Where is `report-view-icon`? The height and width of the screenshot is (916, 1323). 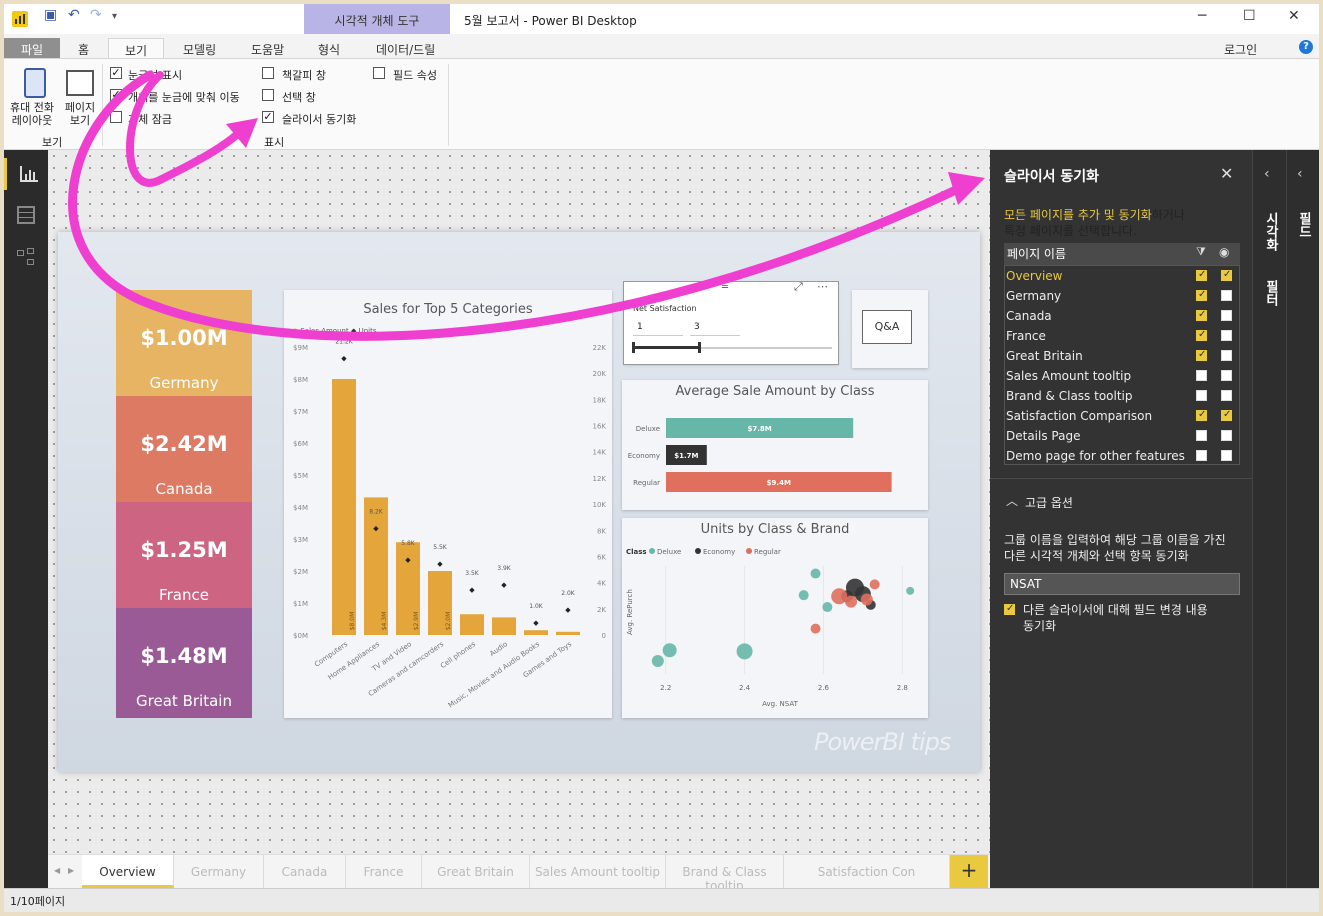 report-view-icon is located at coordinates (26, 174).